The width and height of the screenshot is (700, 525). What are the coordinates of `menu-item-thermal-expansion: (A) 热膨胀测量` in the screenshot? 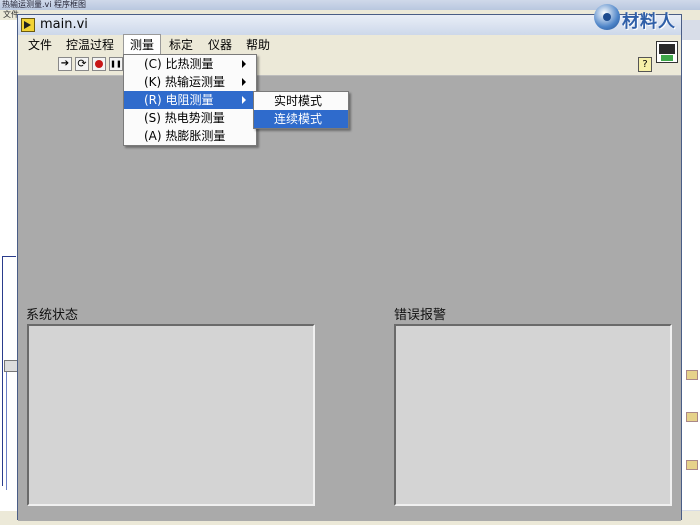 It's located at (190, 136).